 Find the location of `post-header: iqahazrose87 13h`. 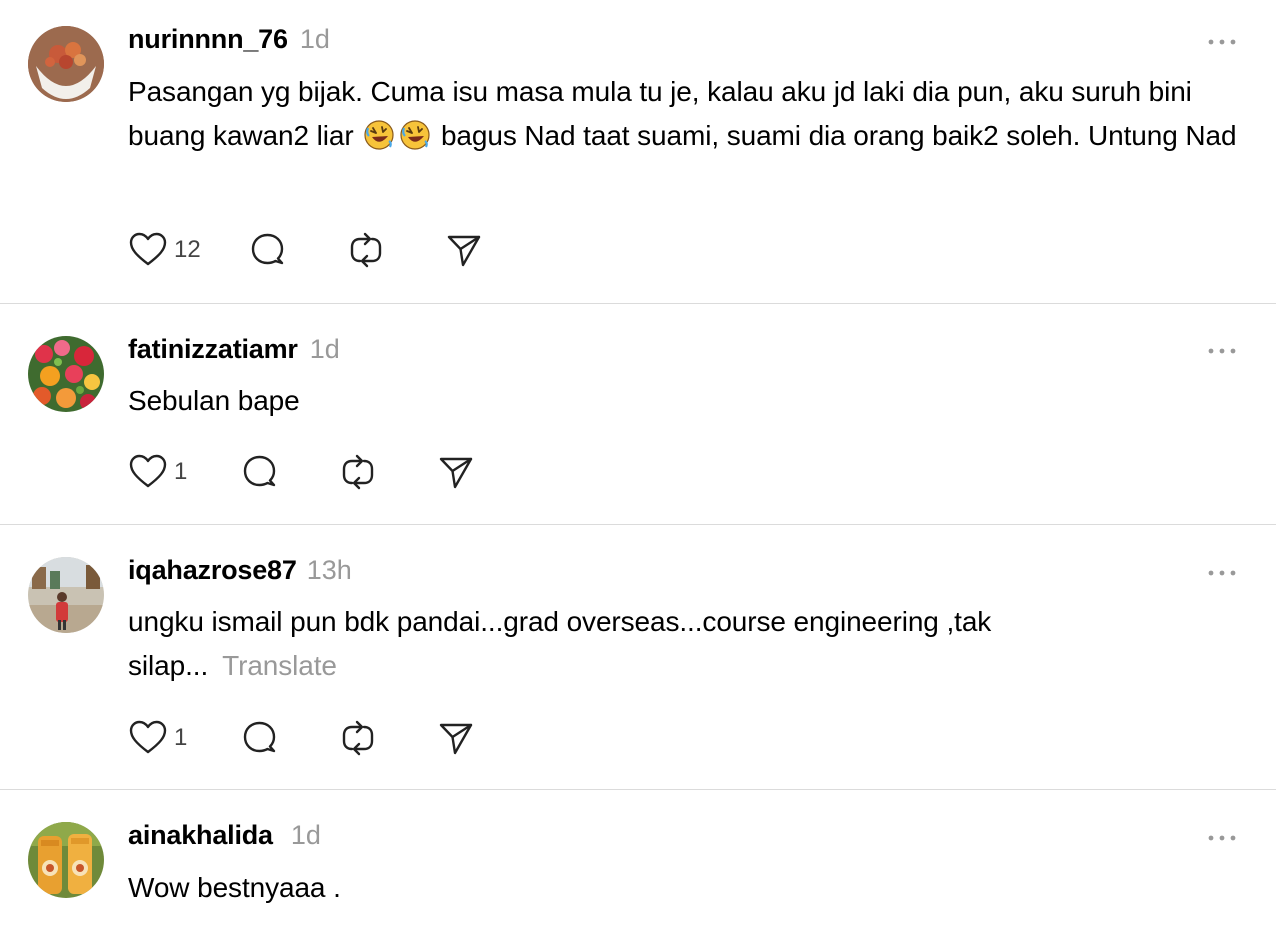

post-header: iqahazrose87 13h is located at coordinates (240, 573).